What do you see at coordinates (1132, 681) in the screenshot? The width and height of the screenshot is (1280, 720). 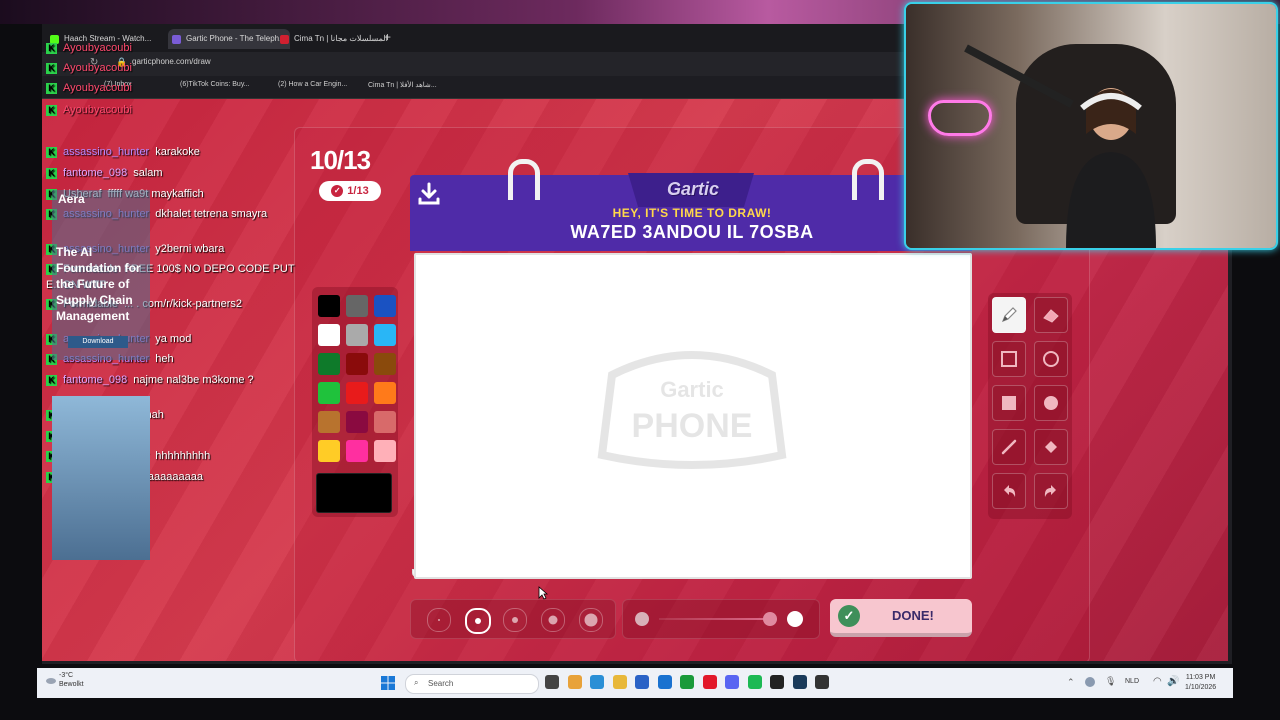 I see `language-indicator: NLD` at bounding box center [1132, 681].